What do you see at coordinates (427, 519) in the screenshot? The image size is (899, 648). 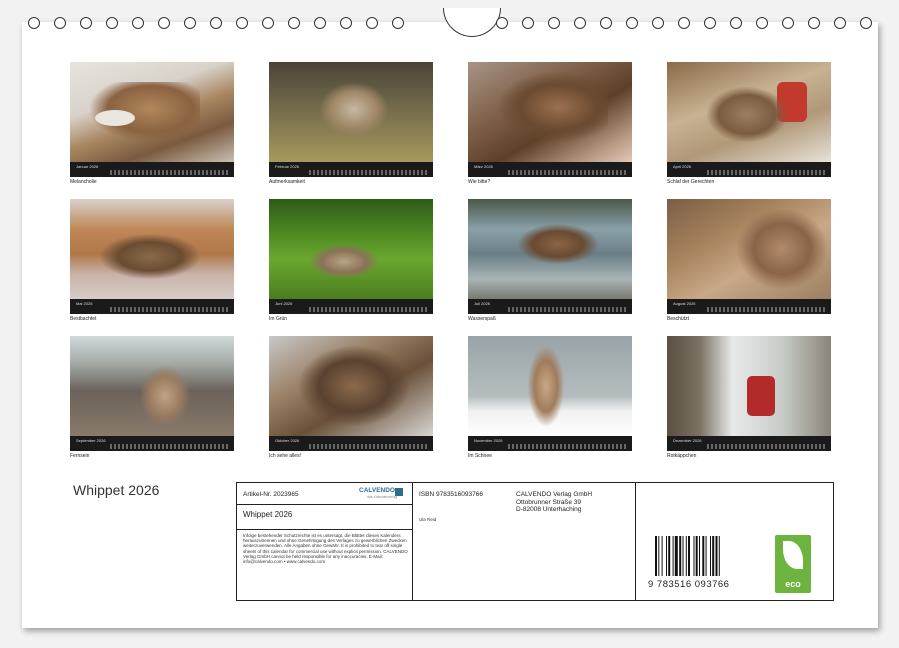 I see `author-name: Ula Reid` at bounding box center [427, 519].